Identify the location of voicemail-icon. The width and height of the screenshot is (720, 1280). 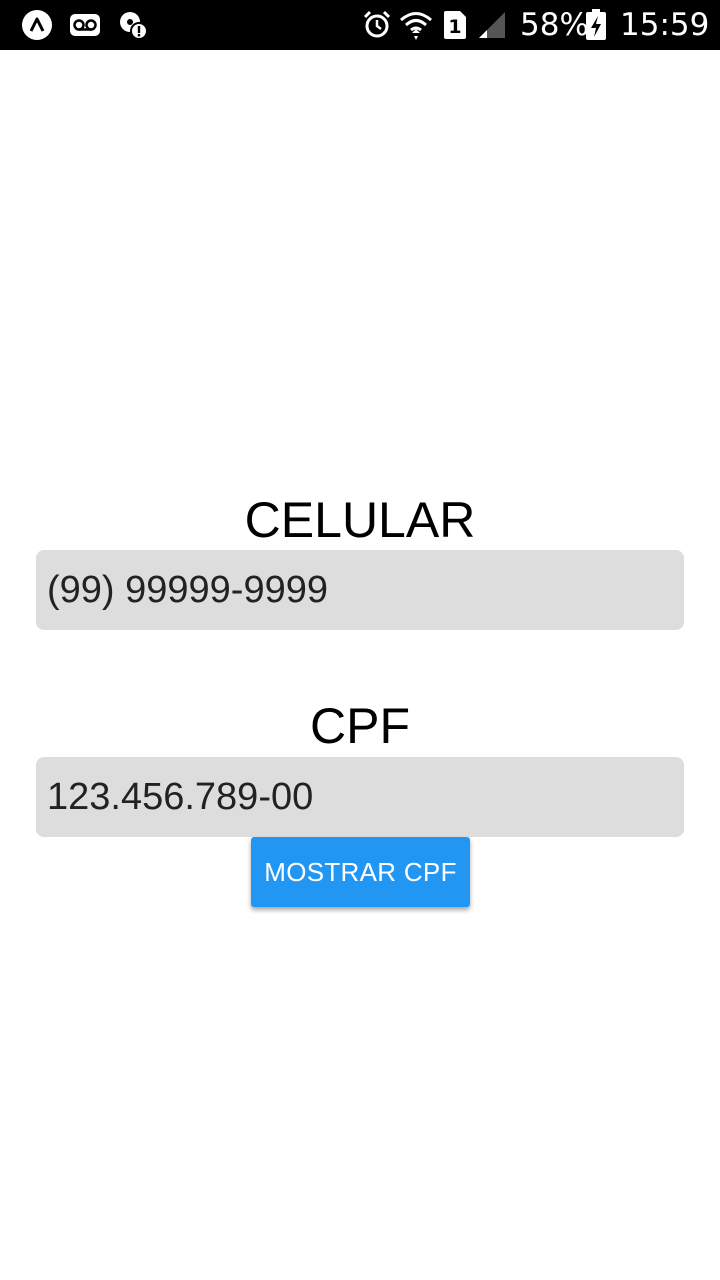
(85, 25).